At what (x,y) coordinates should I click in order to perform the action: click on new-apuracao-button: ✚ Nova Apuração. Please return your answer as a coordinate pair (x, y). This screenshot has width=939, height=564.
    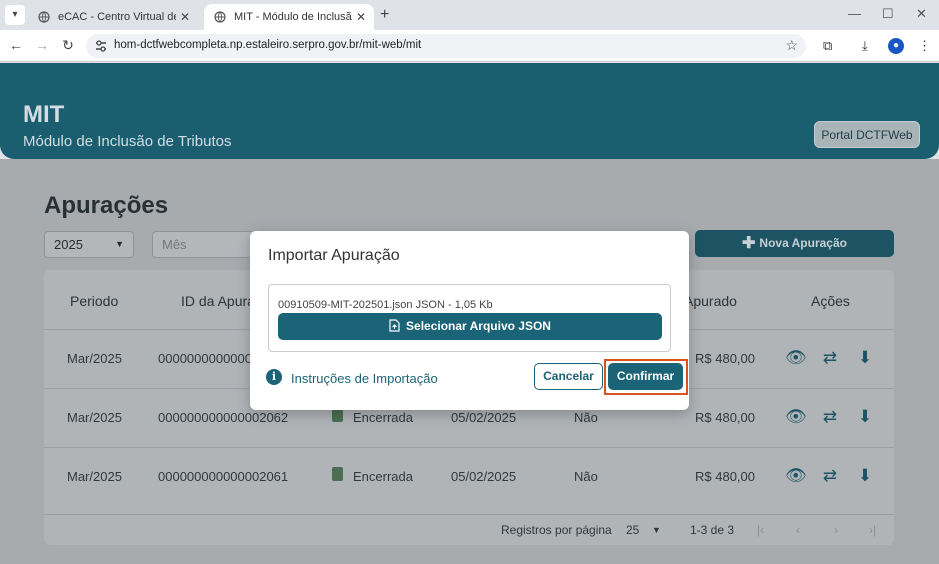
    Looking at the image, I should click on (794, 243).